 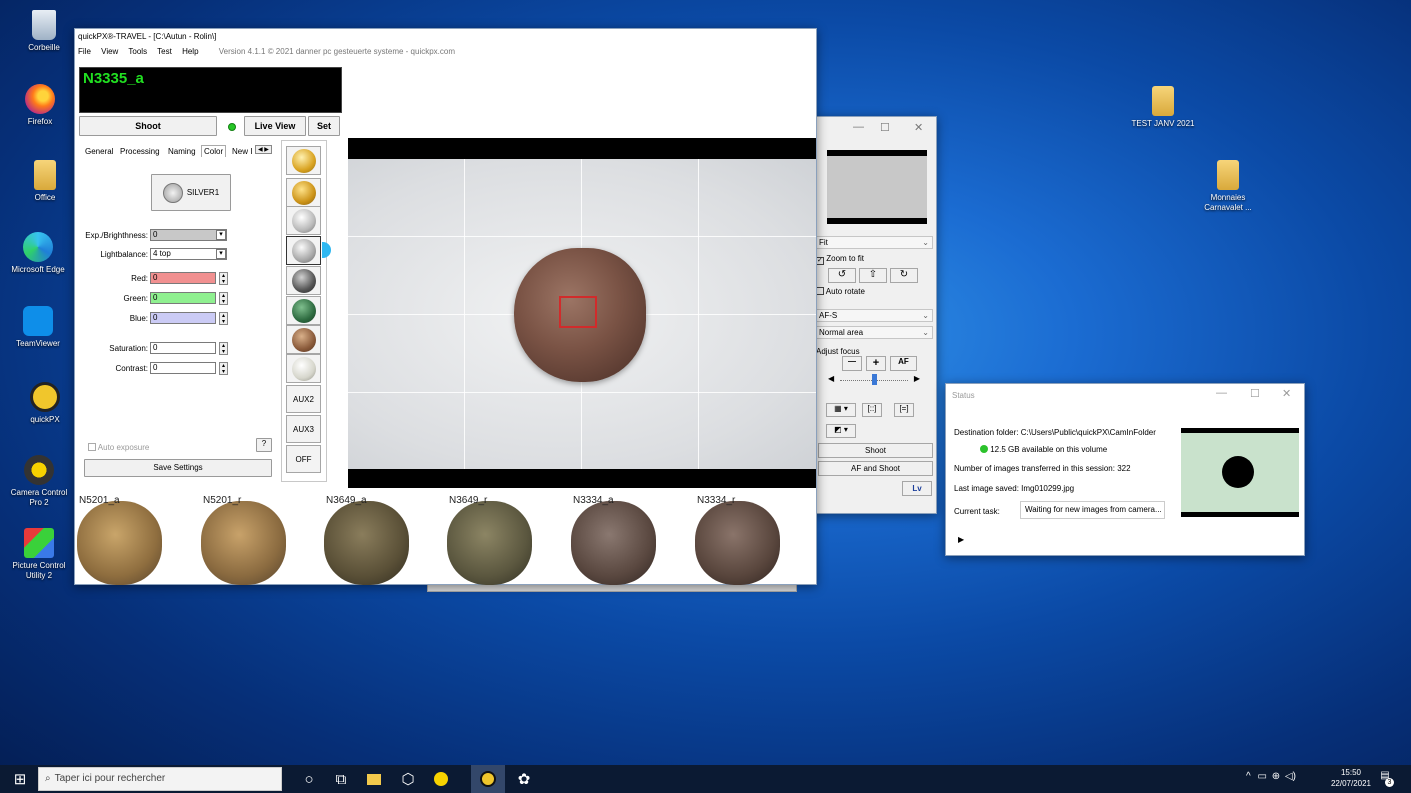 What do you see at coordinates (303, 310) in the screenshot?
I see `preset-green-button` at bounding box center [303, 310].